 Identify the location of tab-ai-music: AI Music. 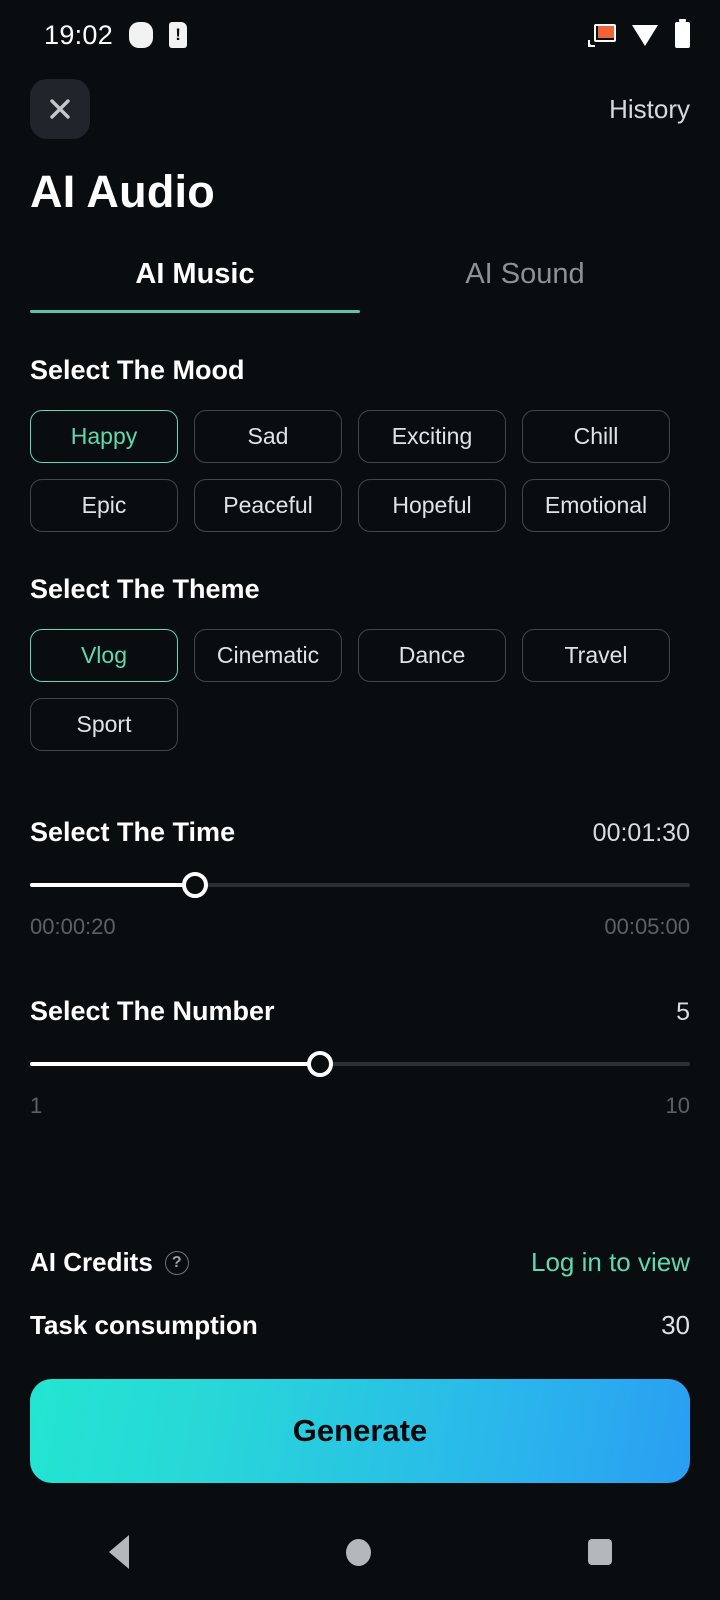
(195, 285).